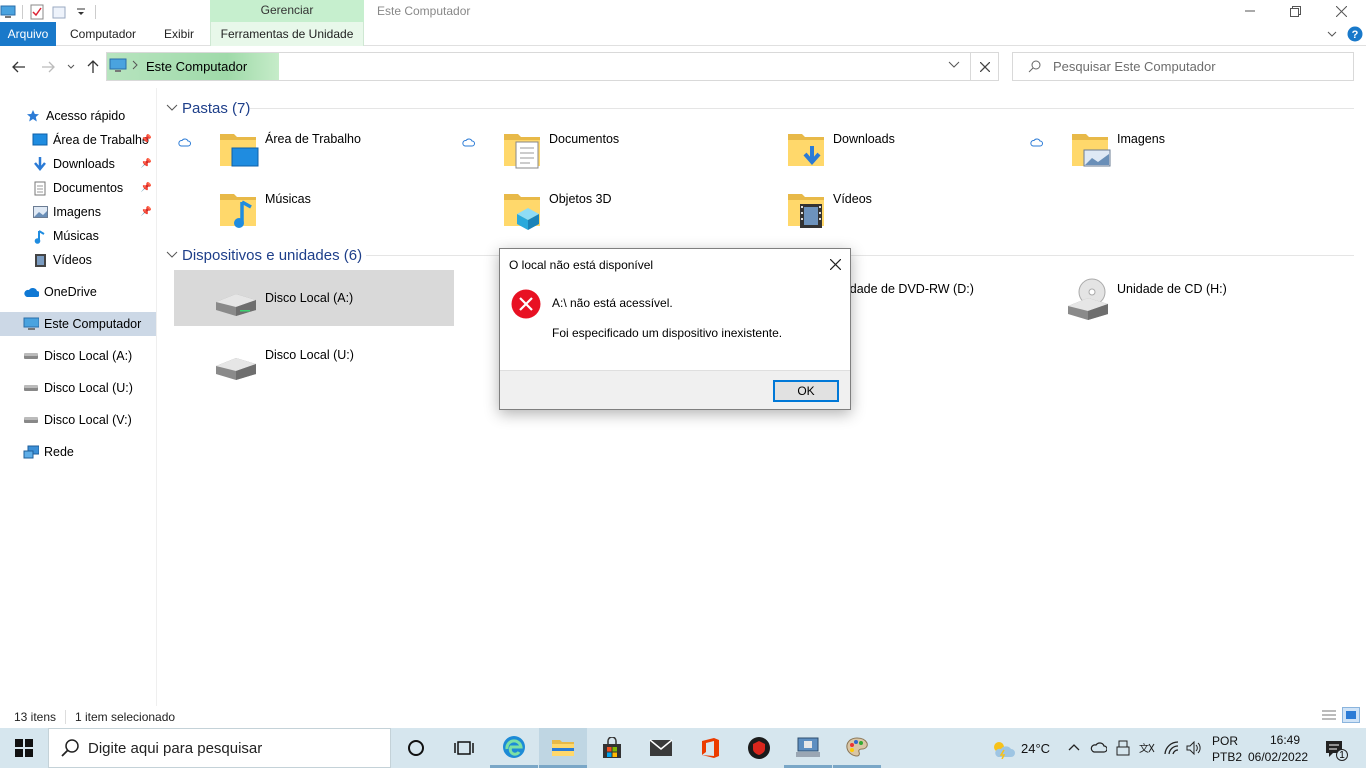 The width and height of the screenshot is (1366, 768). Describe the element at coordinates (78, 116) in the screenshot. I see `nav-quick-access: Acesso rápido` at that location.